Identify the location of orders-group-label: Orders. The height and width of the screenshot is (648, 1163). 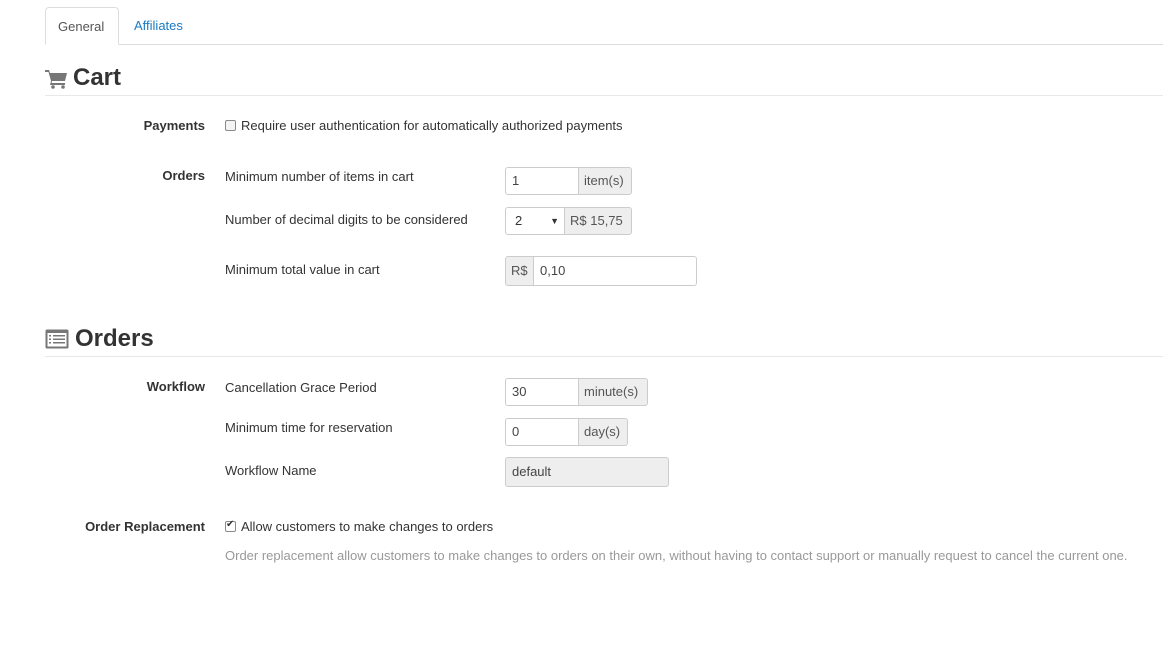
(183, 175).